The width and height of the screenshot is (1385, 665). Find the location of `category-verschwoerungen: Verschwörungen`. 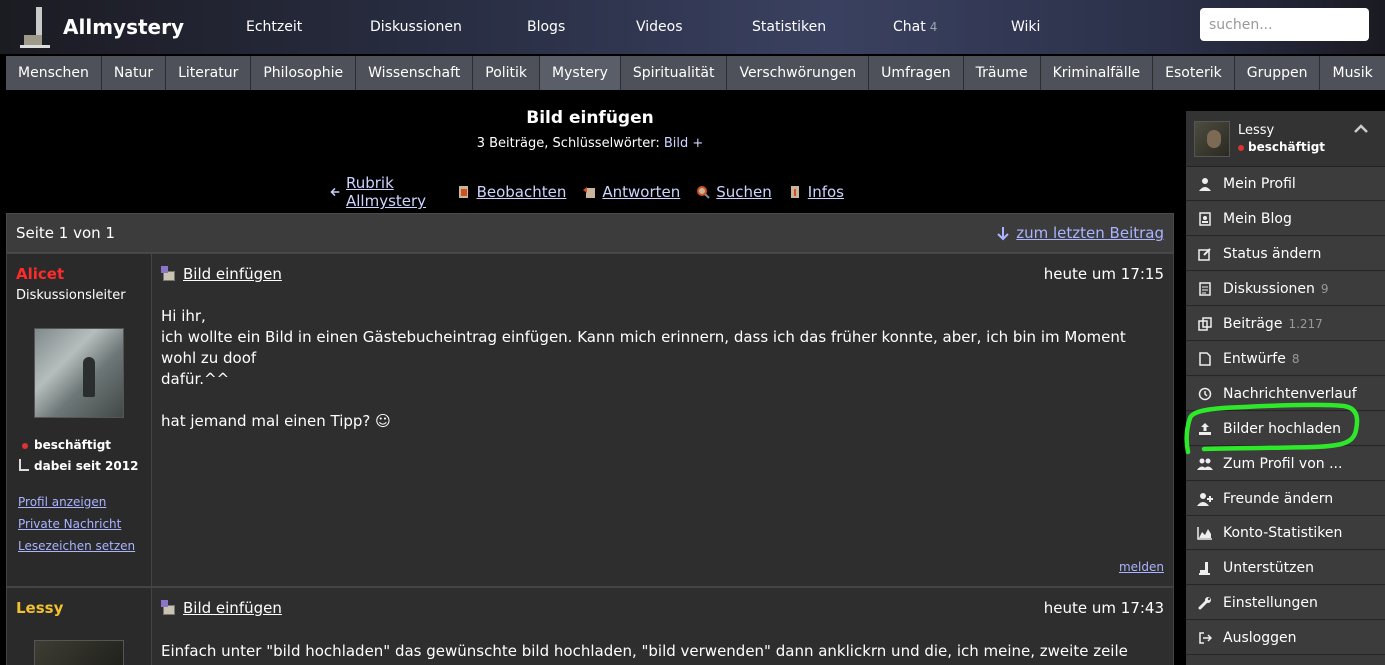

category-verschwoerungen: Verschwörungen is located at coordinates (798, 73).